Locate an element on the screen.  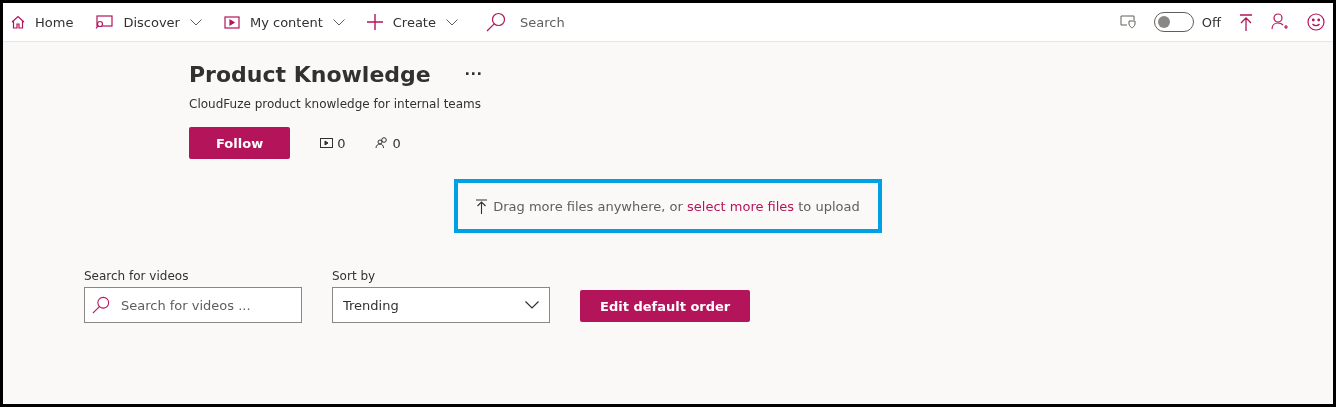
shield-screen-icon is located at coordinates (1127, 22).